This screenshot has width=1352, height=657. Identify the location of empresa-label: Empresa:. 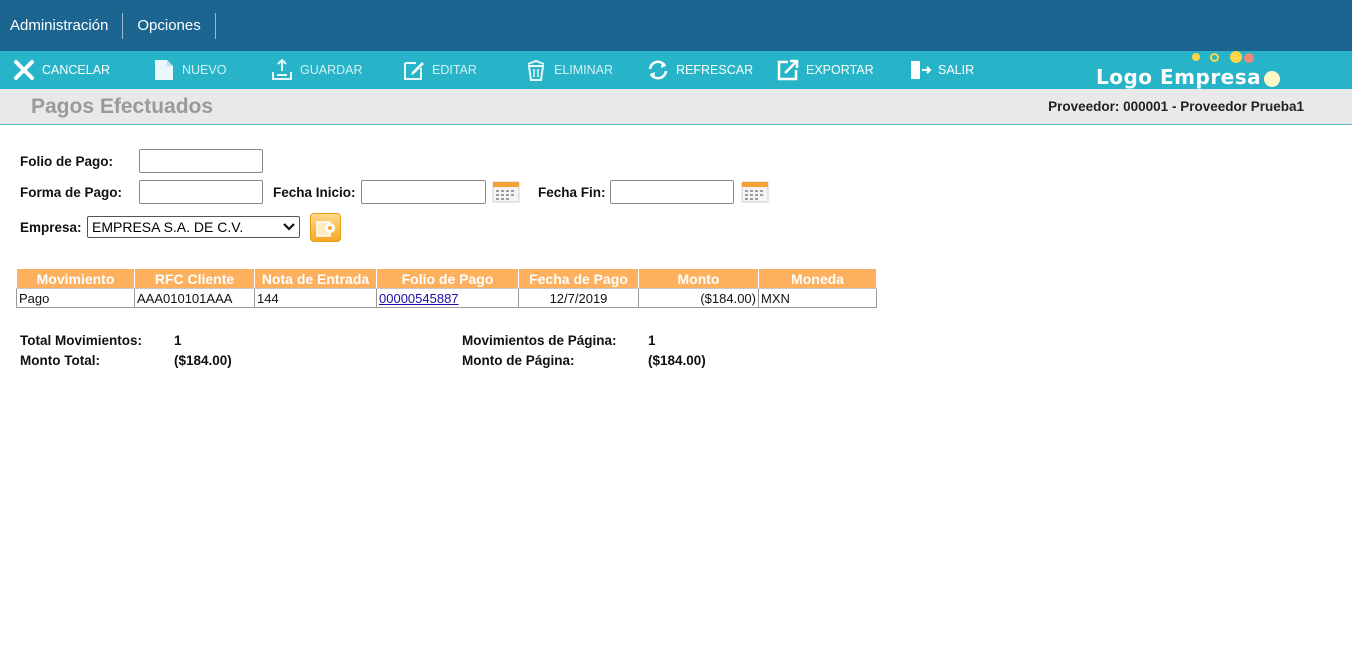
(51, 227).